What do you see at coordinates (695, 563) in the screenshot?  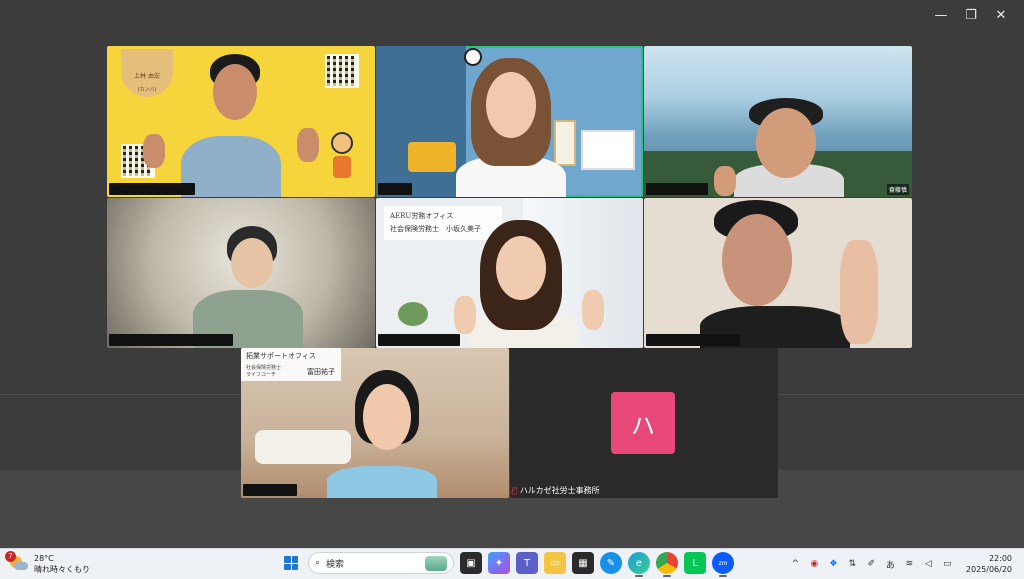 I see `line-icon: L` at bounding box center [695, 563].